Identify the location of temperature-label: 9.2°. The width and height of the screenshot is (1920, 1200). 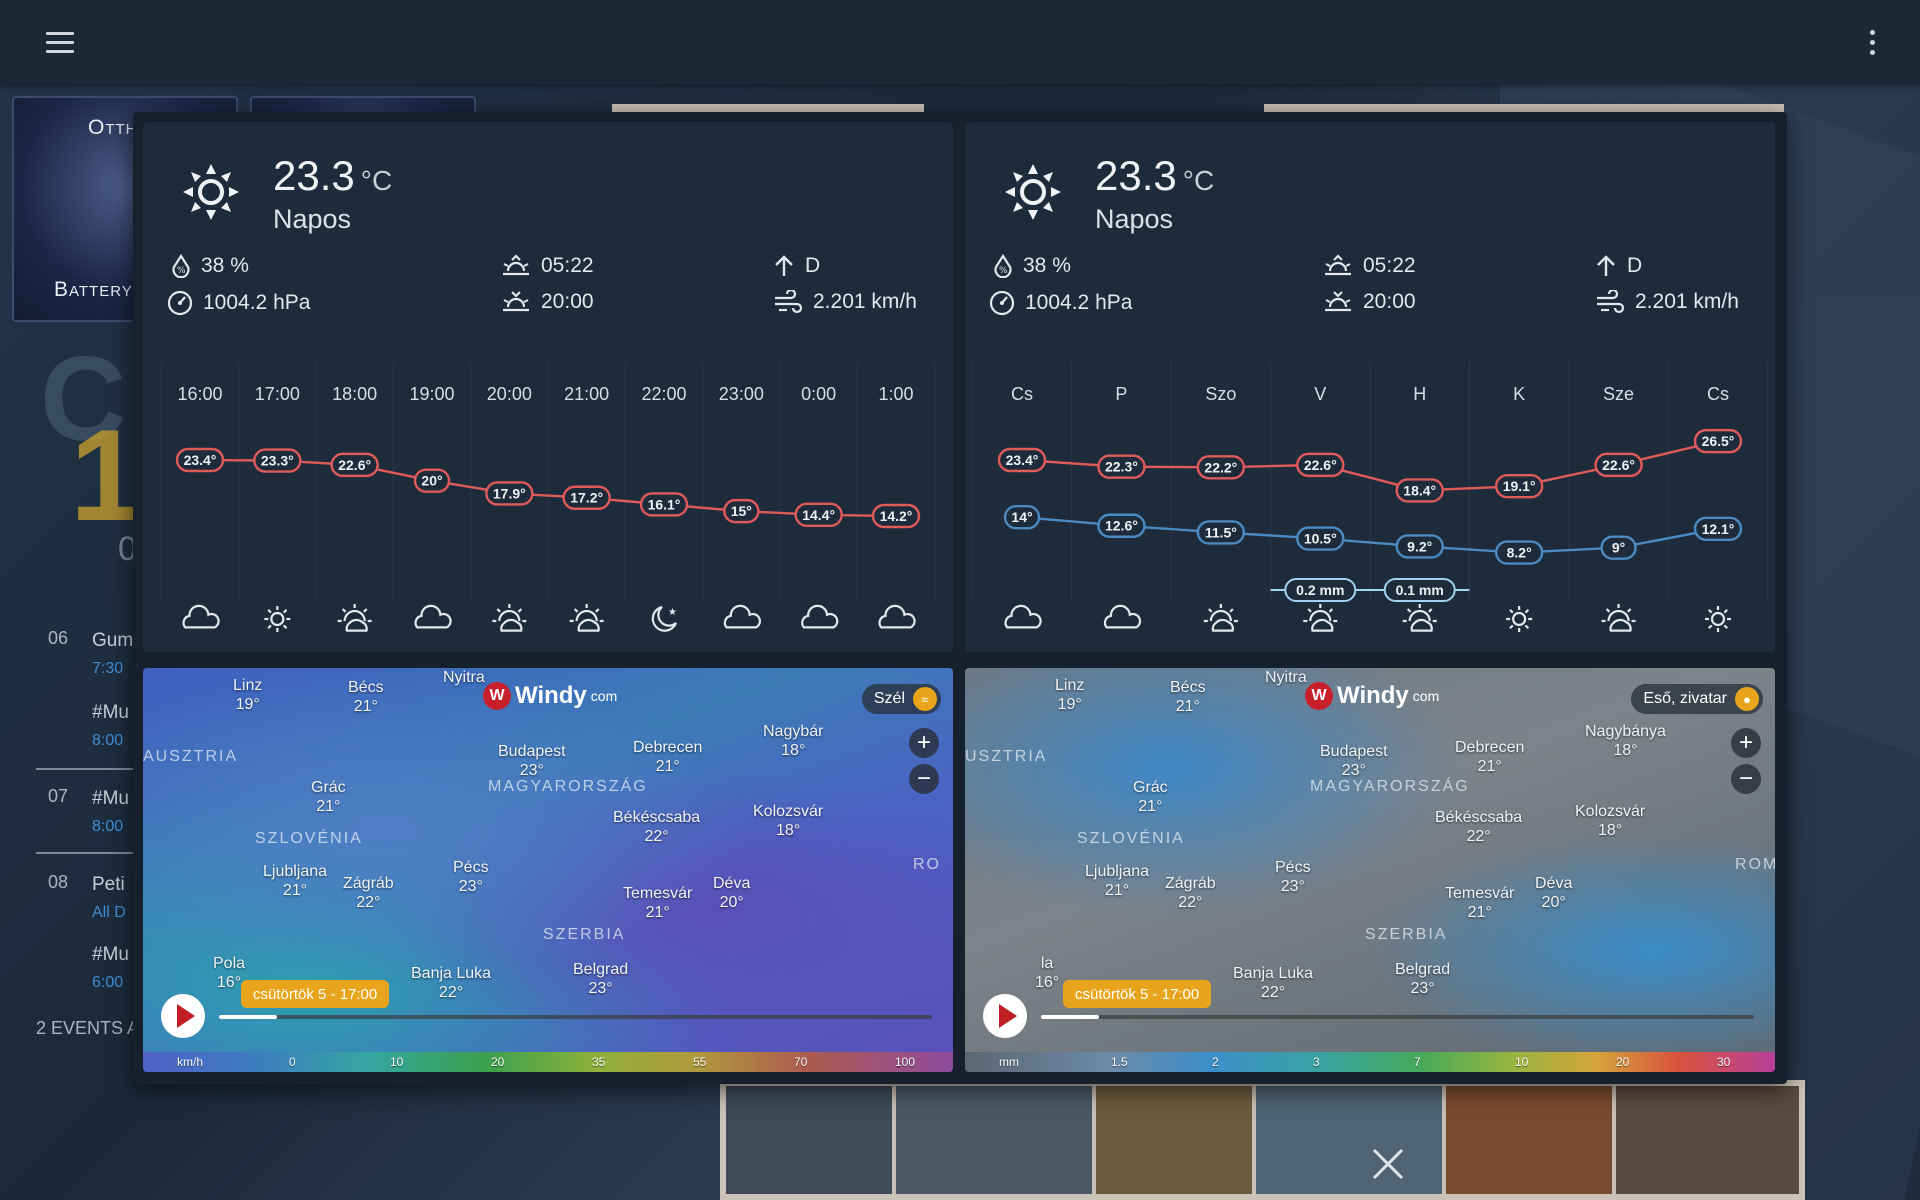
(1419, 546).